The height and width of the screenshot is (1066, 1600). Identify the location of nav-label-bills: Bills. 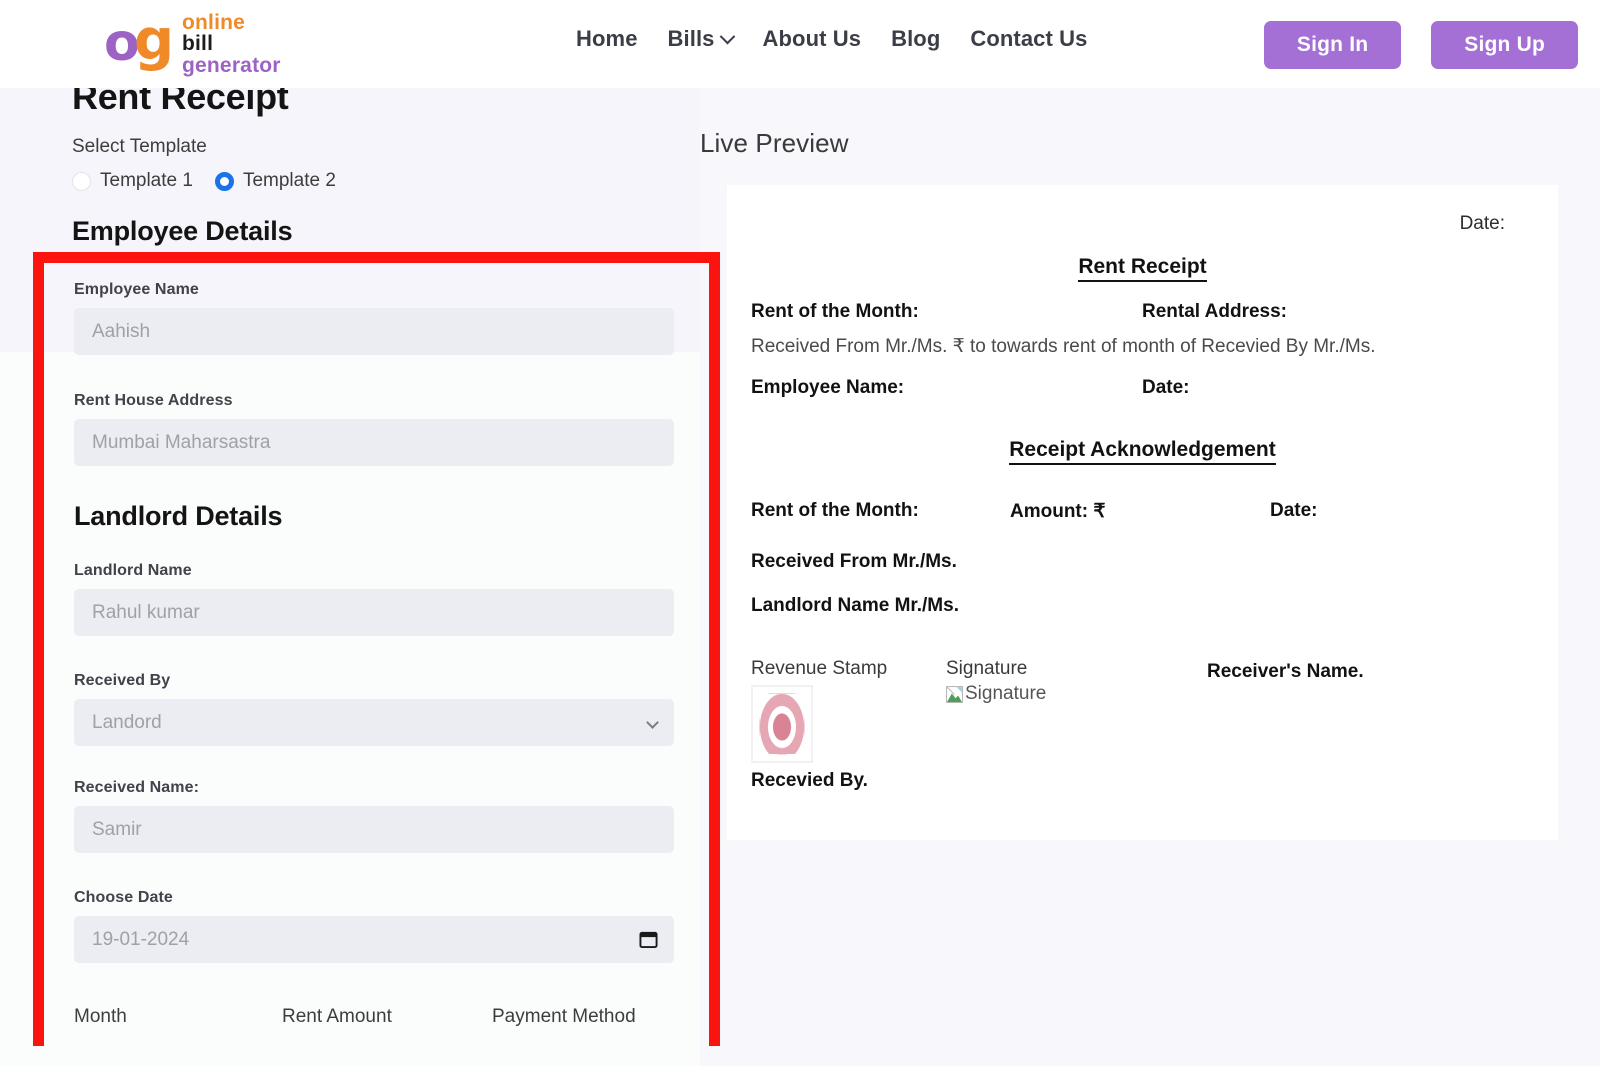
(691, 38).